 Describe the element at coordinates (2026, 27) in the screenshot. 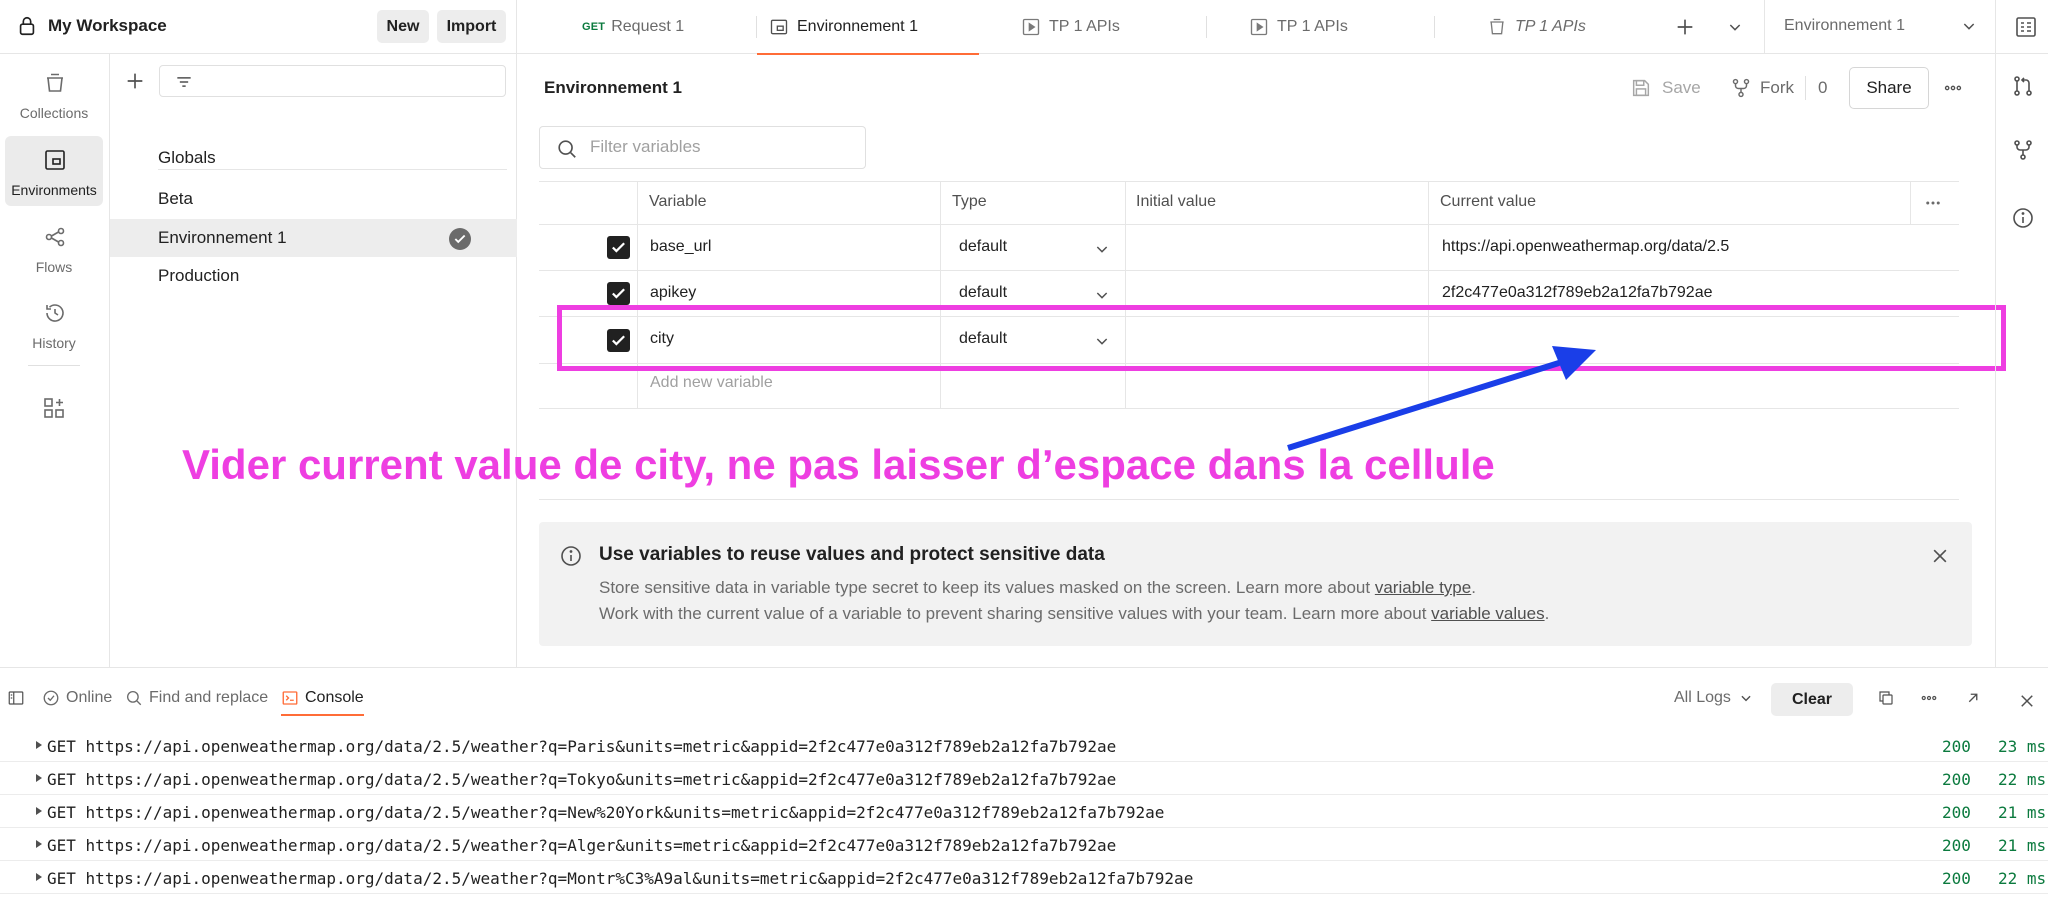

I see `environment-quick-look-icon` at that location.